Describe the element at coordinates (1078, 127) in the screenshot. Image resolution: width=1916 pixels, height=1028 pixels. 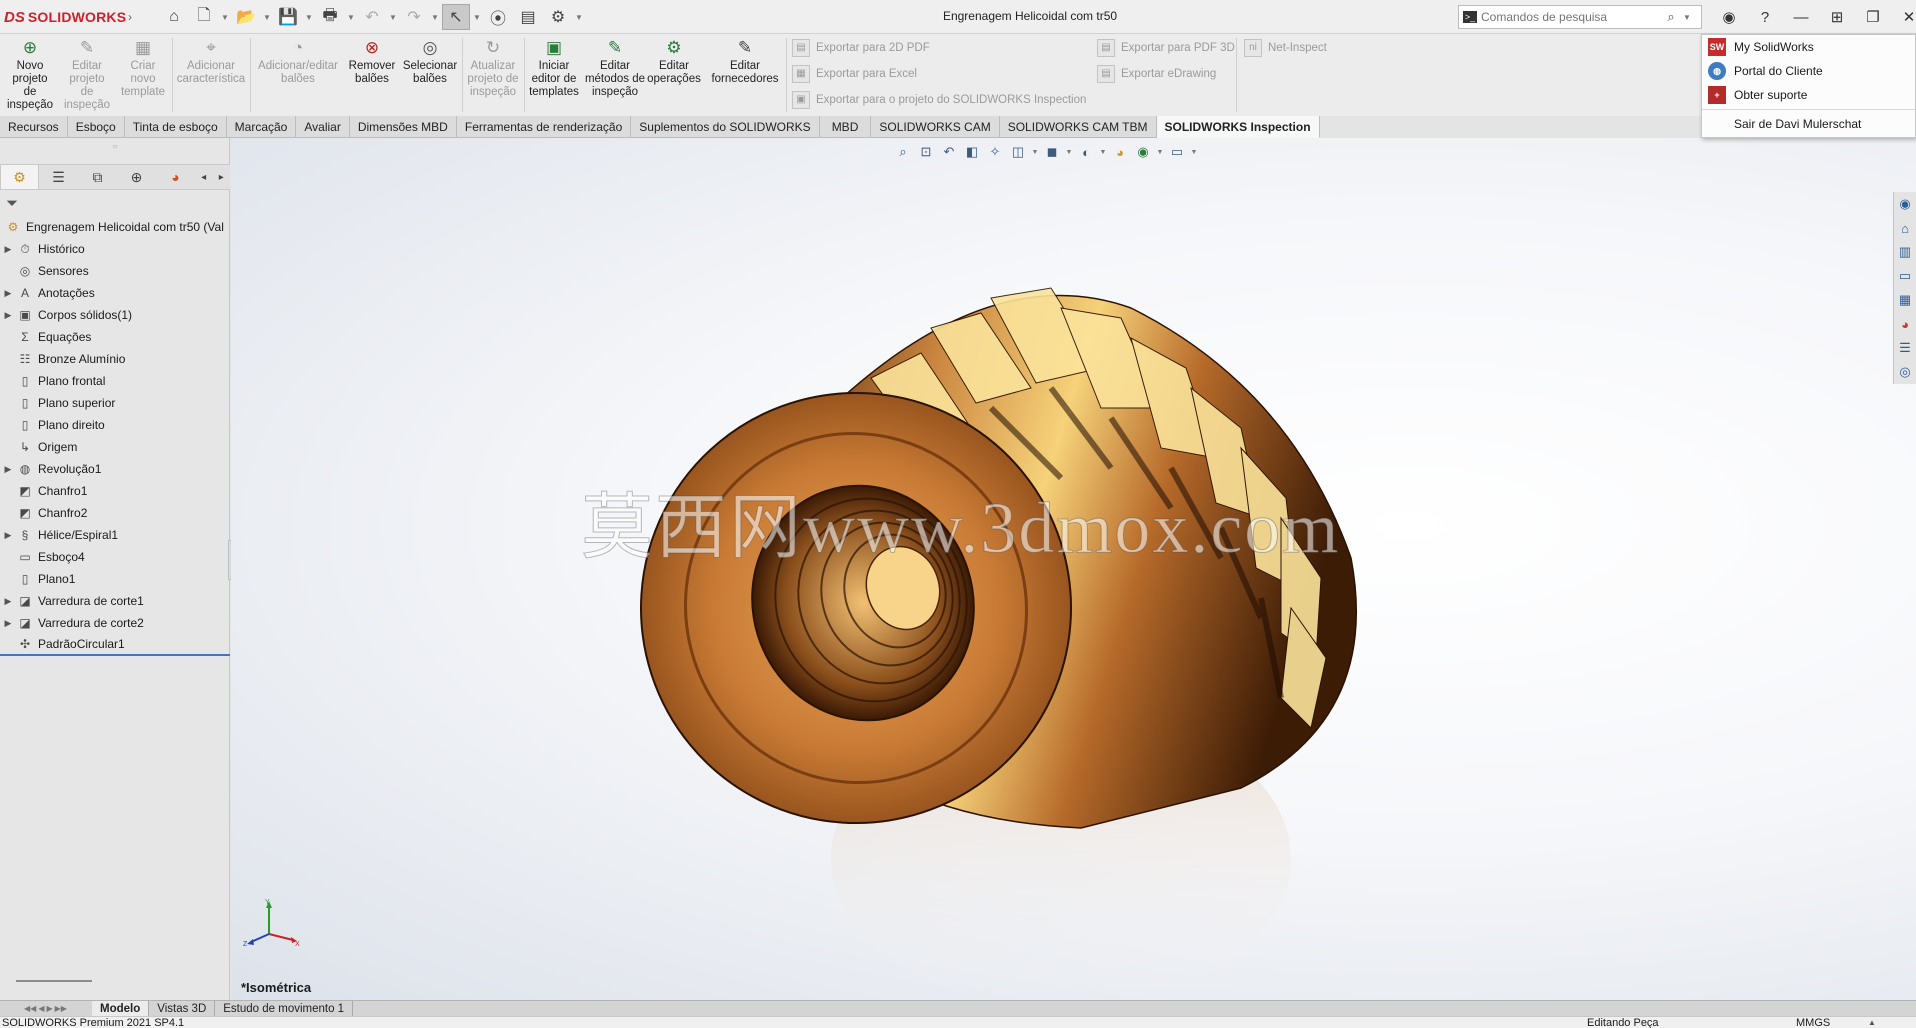
I see `tab-solidworks-cam-tbm: SOLIDWORKS CAM TBM` at that location.